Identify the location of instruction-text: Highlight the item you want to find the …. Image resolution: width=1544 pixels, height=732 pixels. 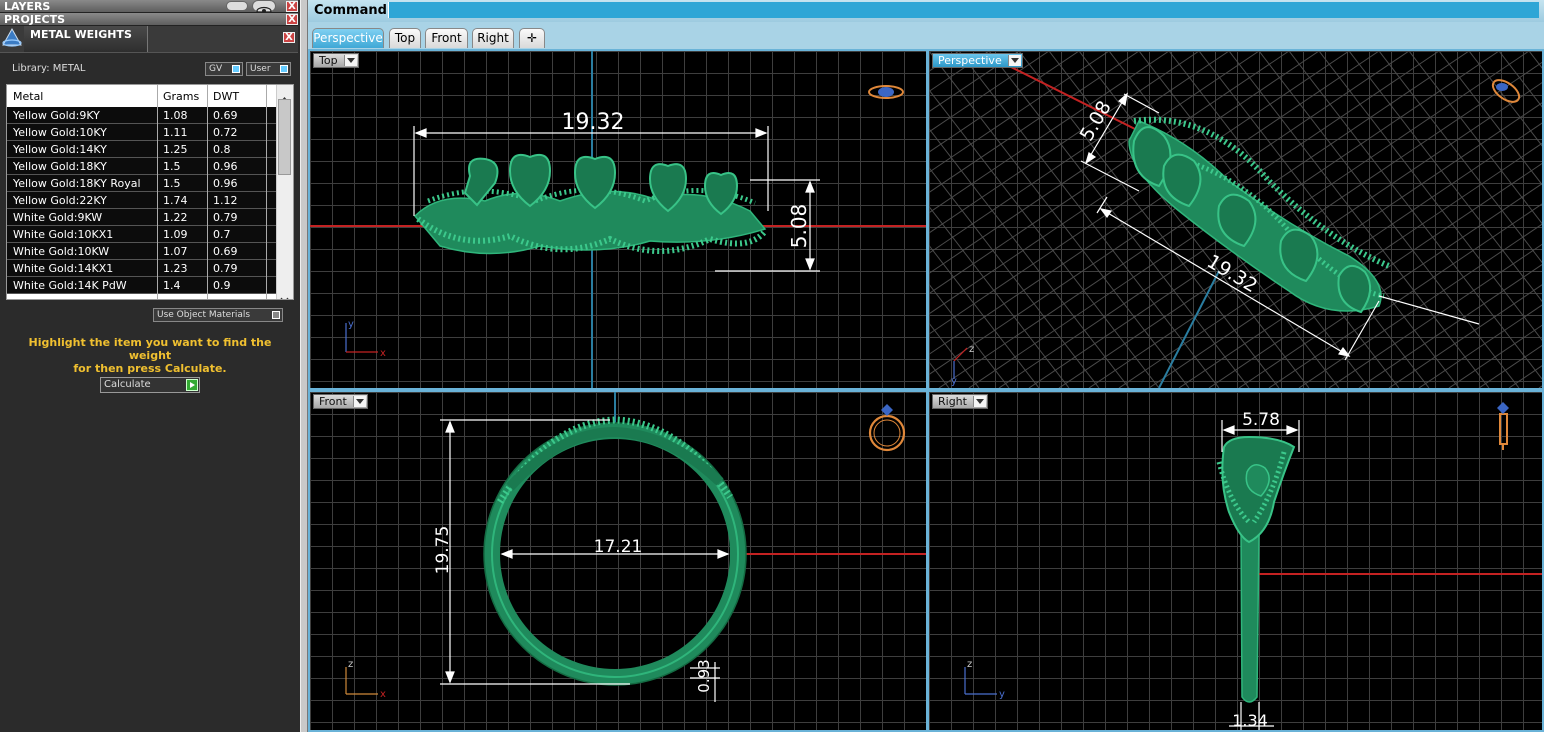
(150, 355).